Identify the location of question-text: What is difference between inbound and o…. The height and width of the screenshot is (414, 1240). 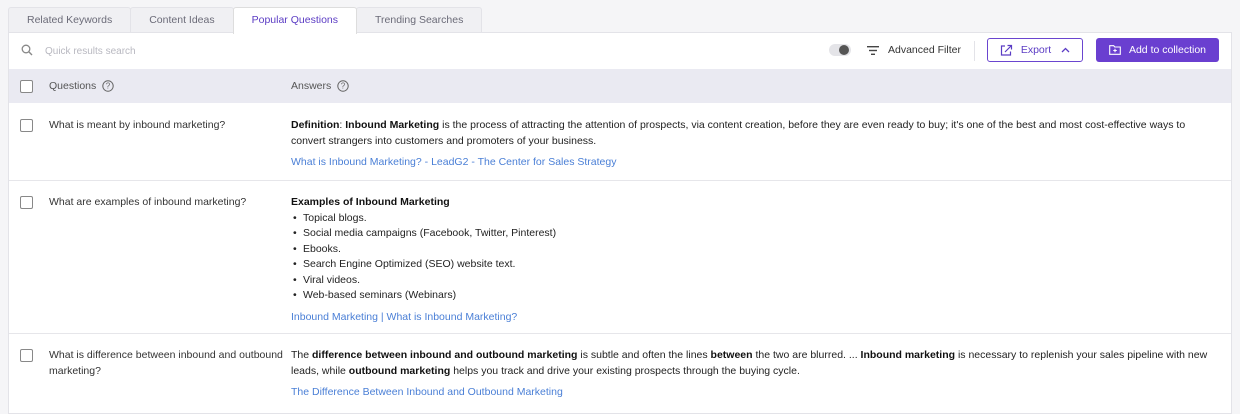
(166, 363).